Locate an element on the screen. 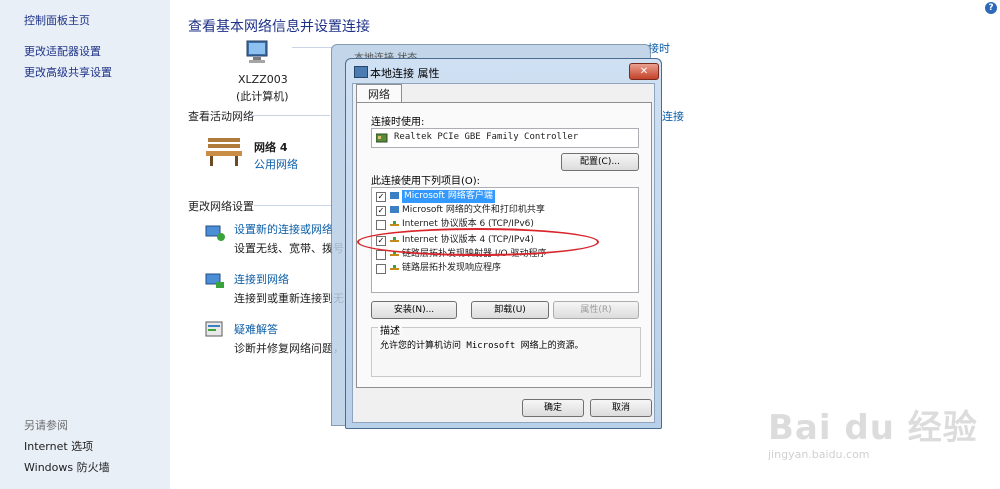 This screenshot has height=489, width=1000. troubleshoot-icon is located at coordinates (214, 329).